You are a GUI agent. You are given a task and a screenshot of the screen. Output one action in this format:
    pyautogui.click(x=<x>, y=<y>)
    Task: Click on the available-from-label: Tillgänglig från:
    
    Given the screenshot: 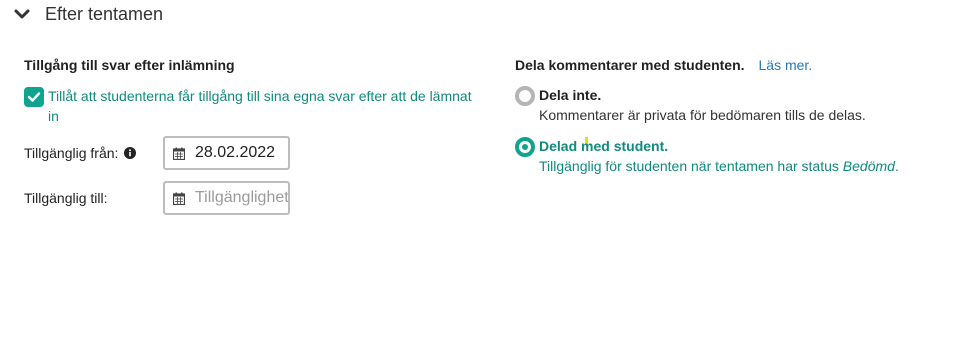 What is the action you would take?
    pyautogui.click(x=80, y=153)
    